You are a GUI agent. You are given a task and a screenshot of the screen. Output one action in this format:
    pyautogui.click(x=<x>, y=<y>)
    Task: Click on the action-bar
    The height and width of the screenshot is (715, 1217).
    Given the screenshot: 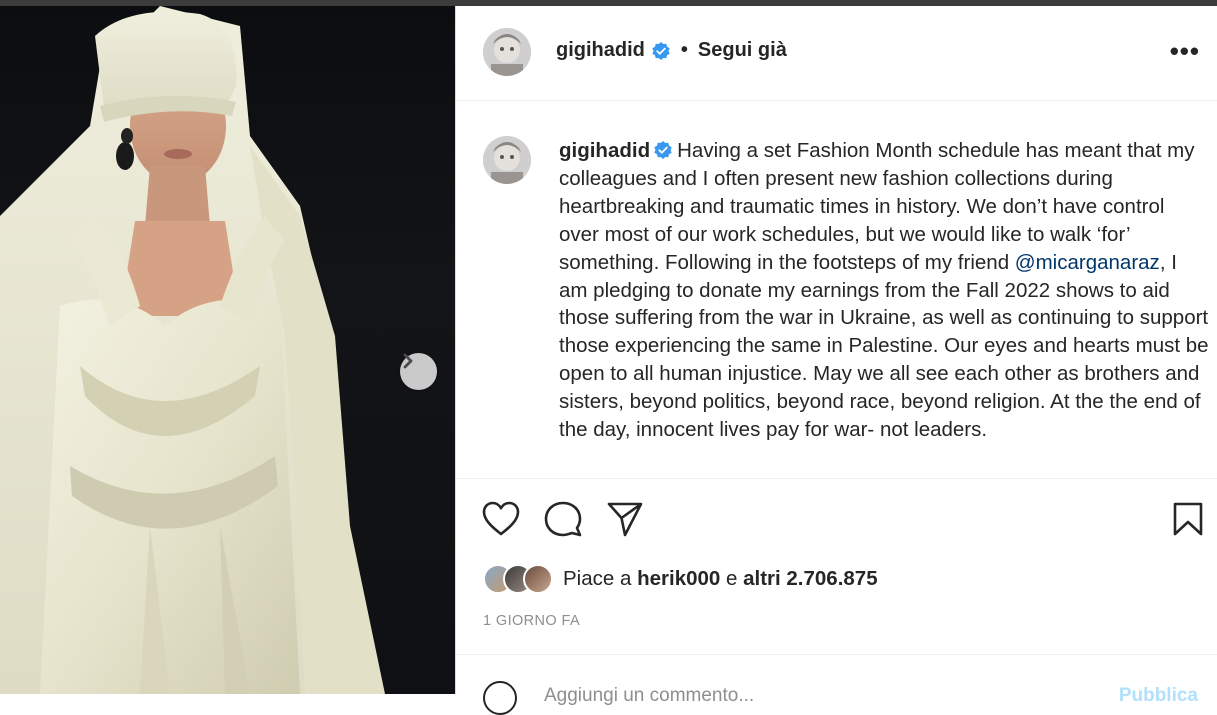 What is the action you would take?
    pyautogui.click(x=836, y=513)
    